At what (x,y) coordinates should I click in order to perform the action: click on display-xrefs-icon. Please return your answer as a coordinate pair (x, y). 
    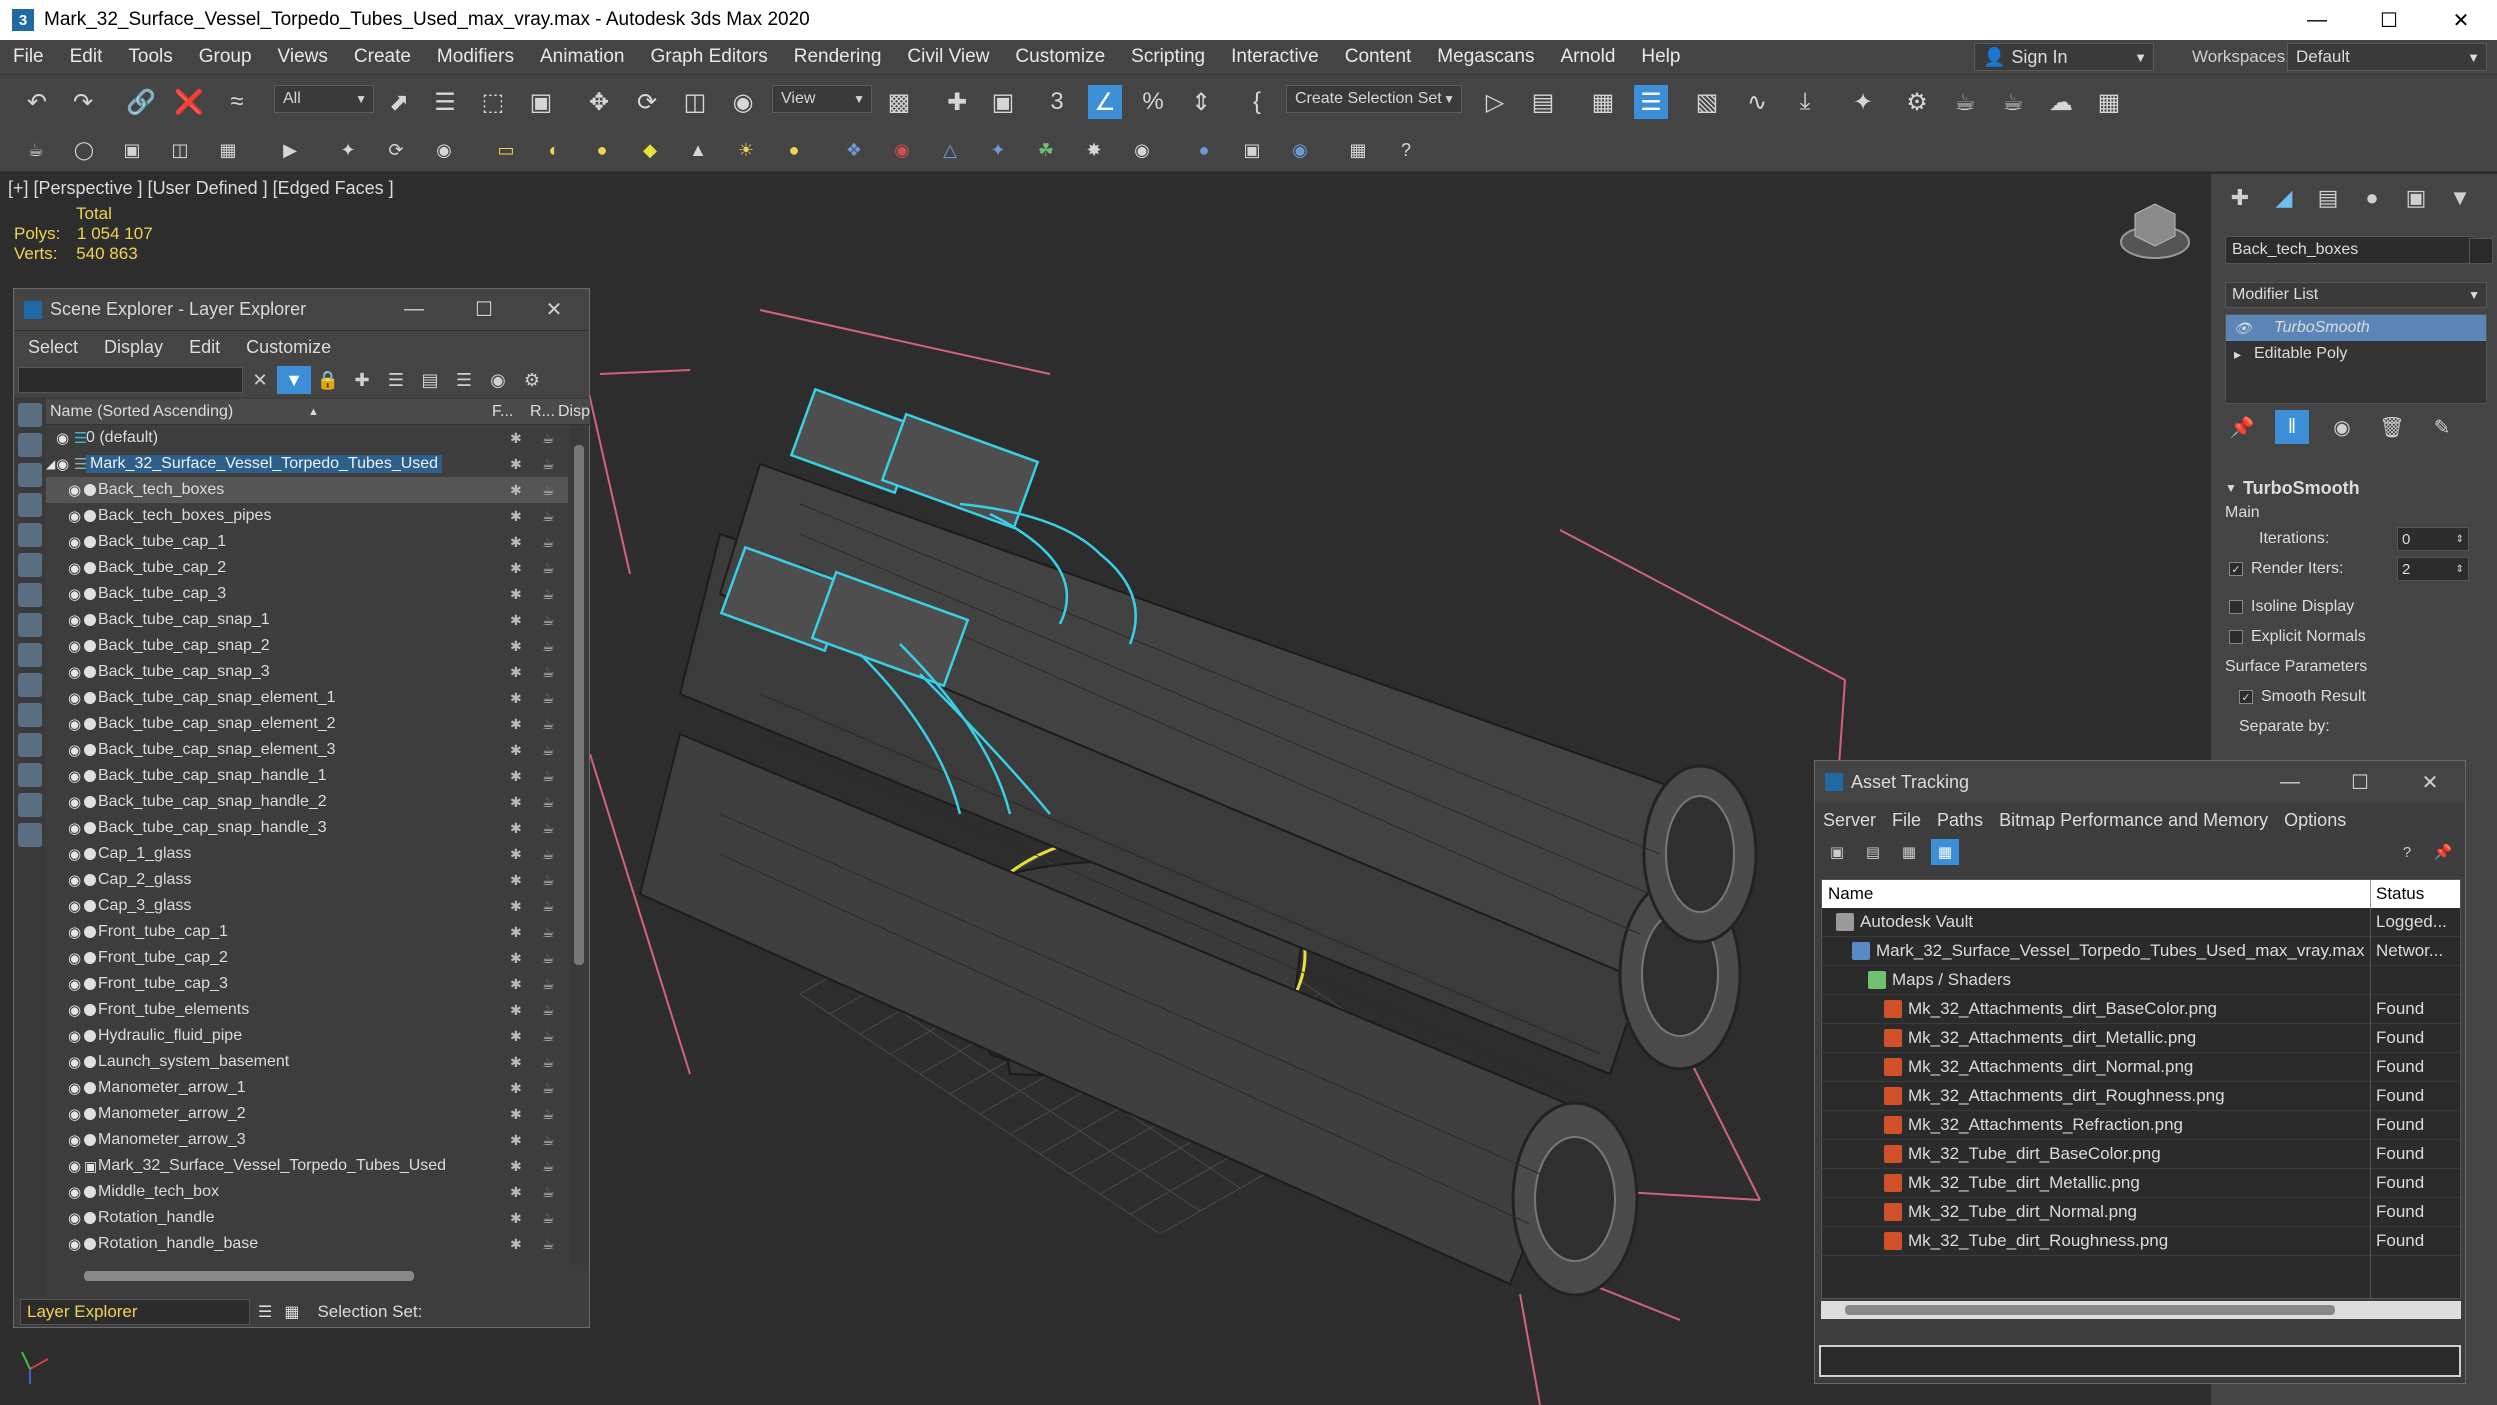
    Looking at the image, I should click on (30, 625).